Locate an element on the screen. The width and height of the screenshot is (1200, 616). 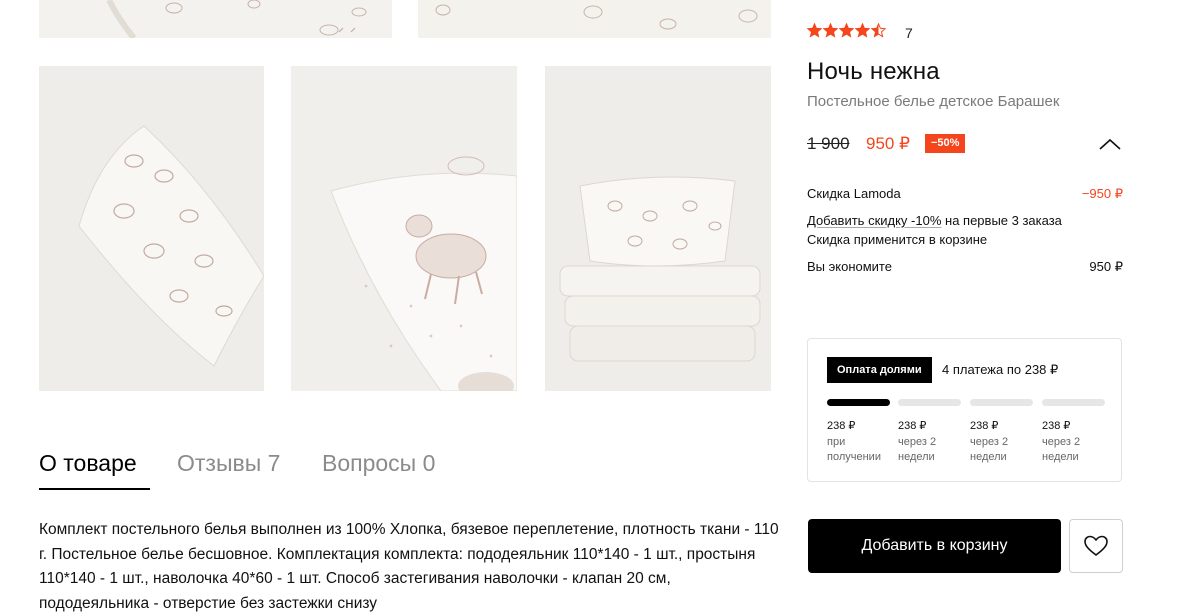
favorite-button is located at coordinates (1096, 546).